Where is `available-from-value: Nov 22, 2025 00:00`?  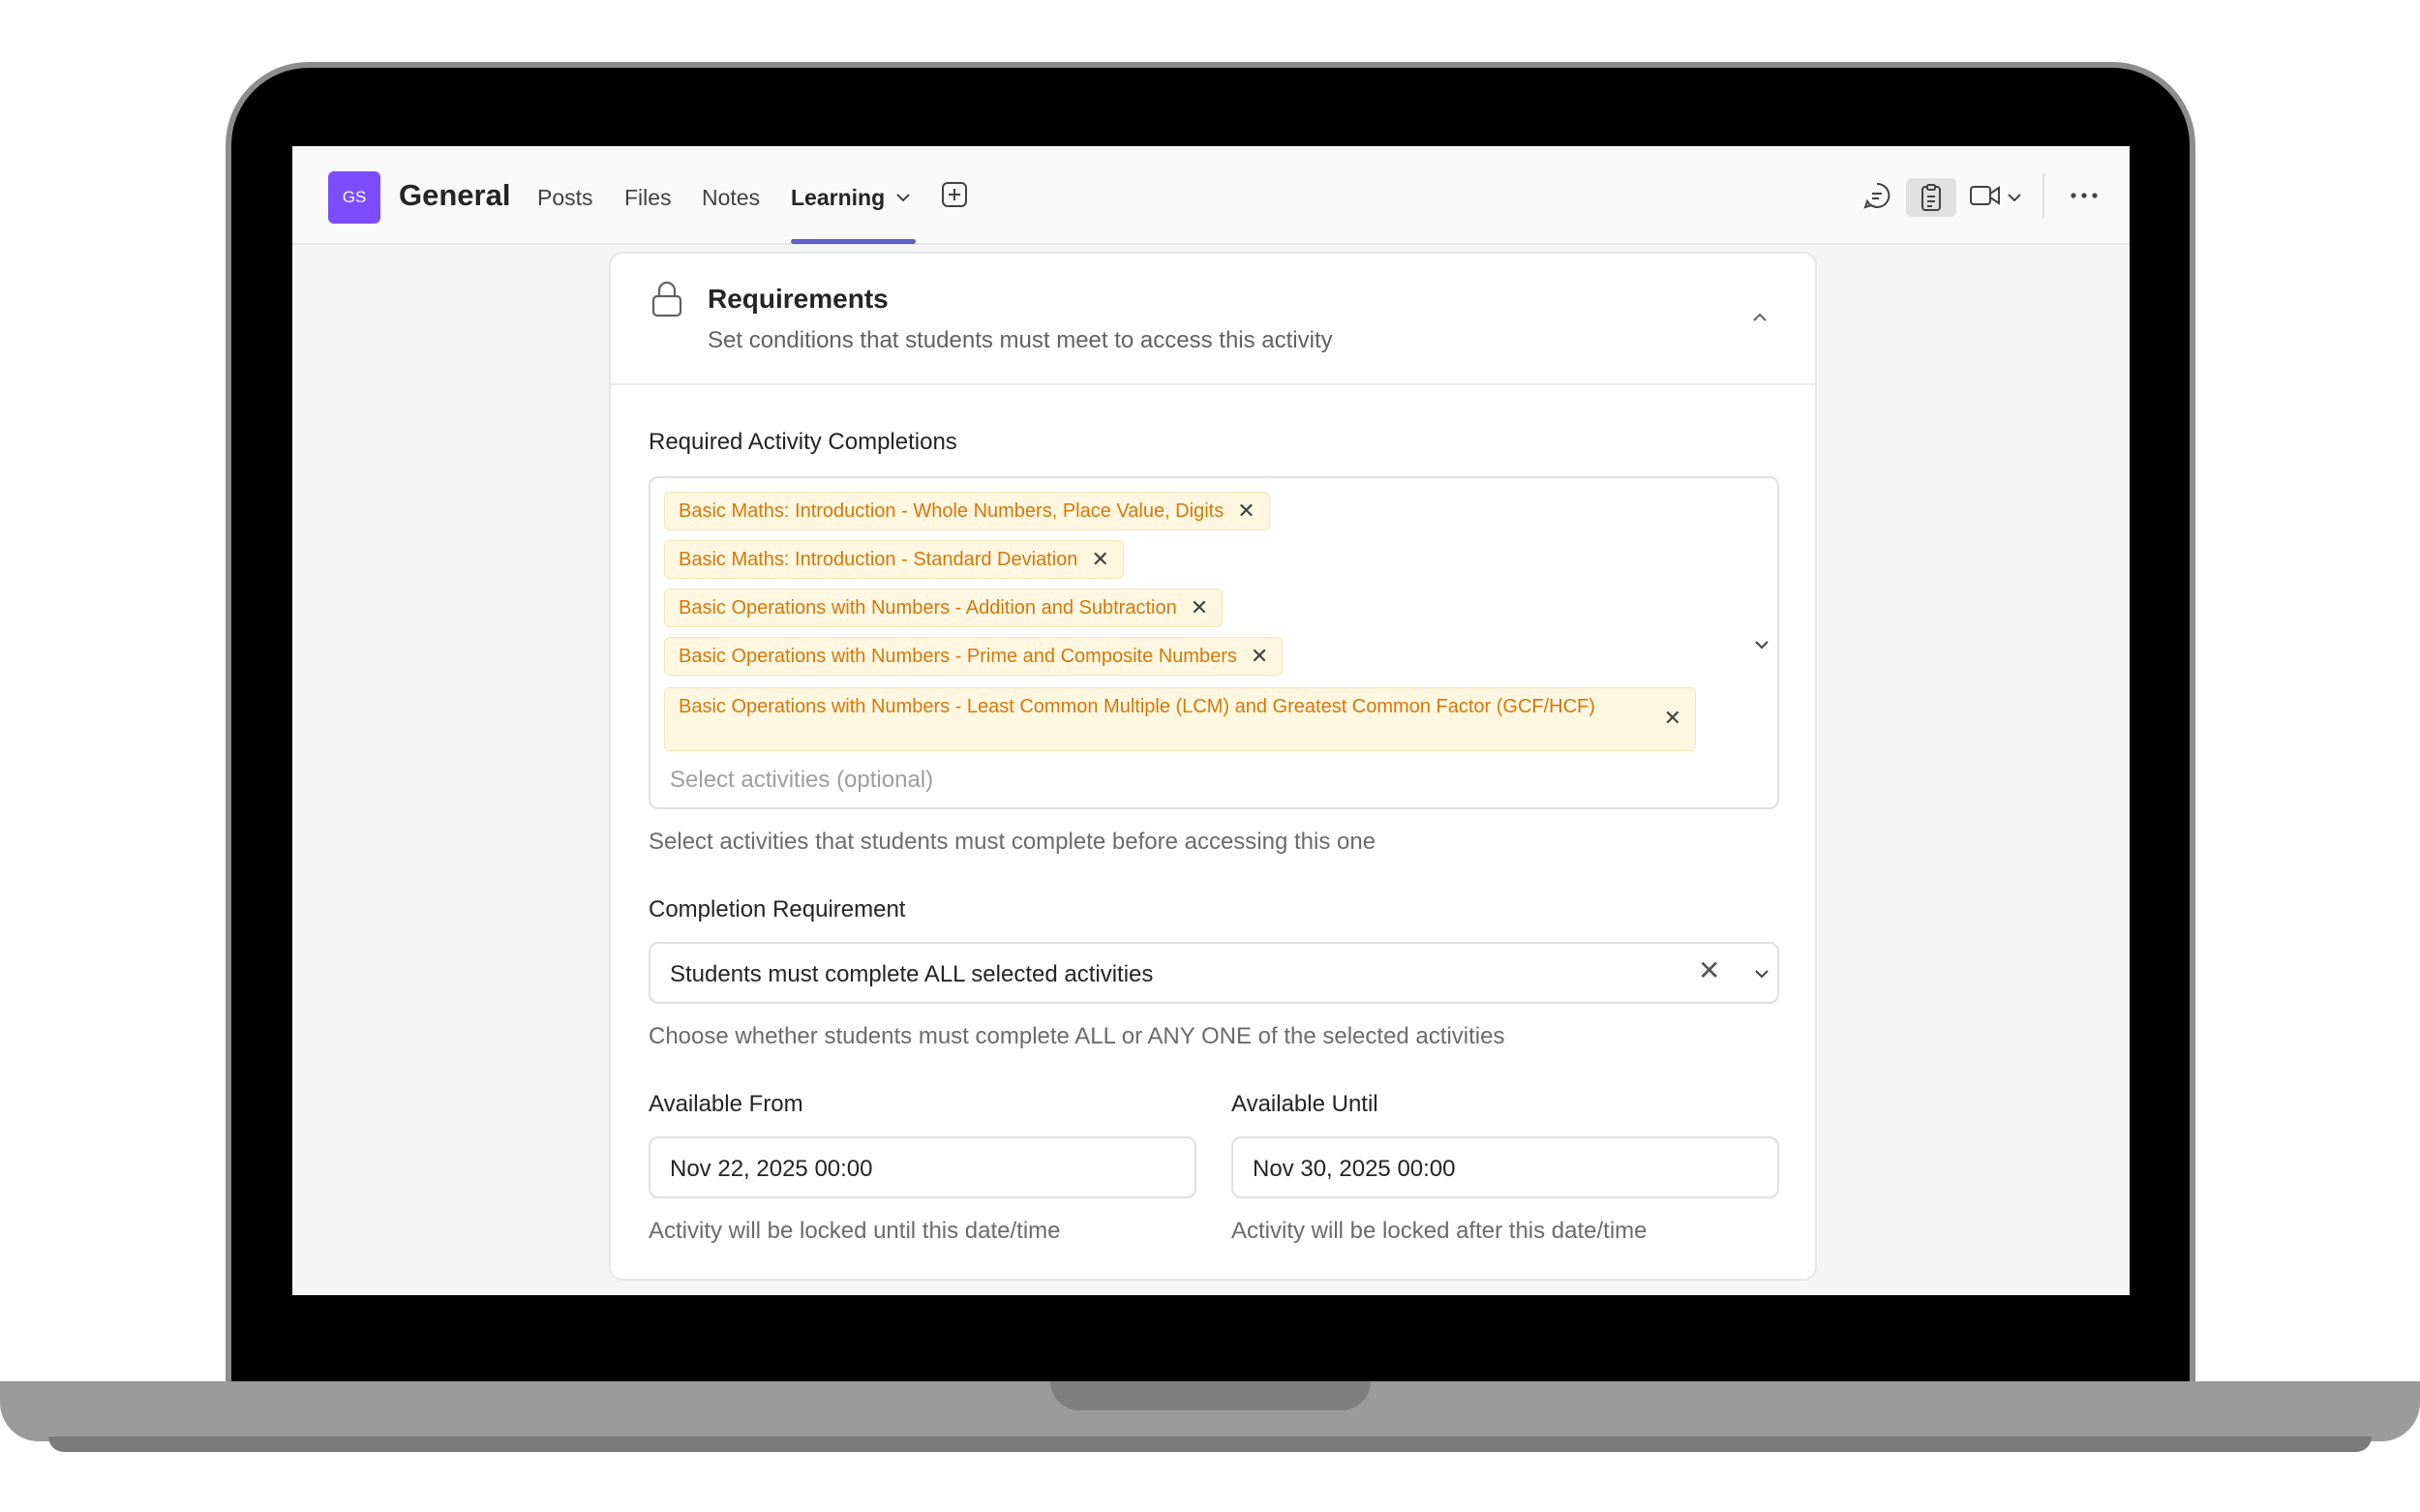 available-from-value: Nov 22, 2025 00:00 is located at coordinates (771, 1169).